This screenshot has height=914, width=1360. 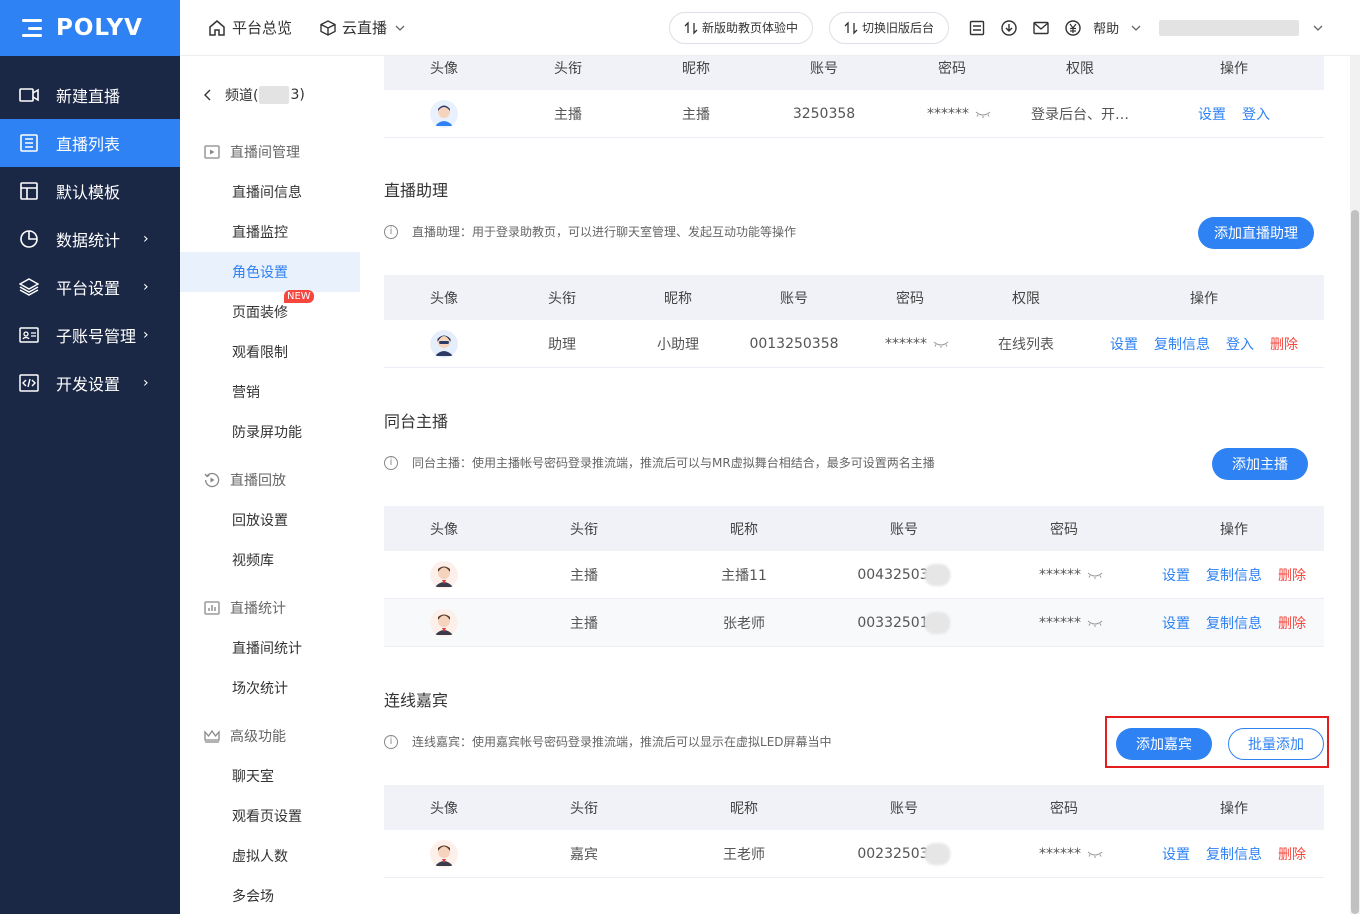 I want to click on sub-item-anti-recording: 防录屏功能, so click(x=270, y=432).